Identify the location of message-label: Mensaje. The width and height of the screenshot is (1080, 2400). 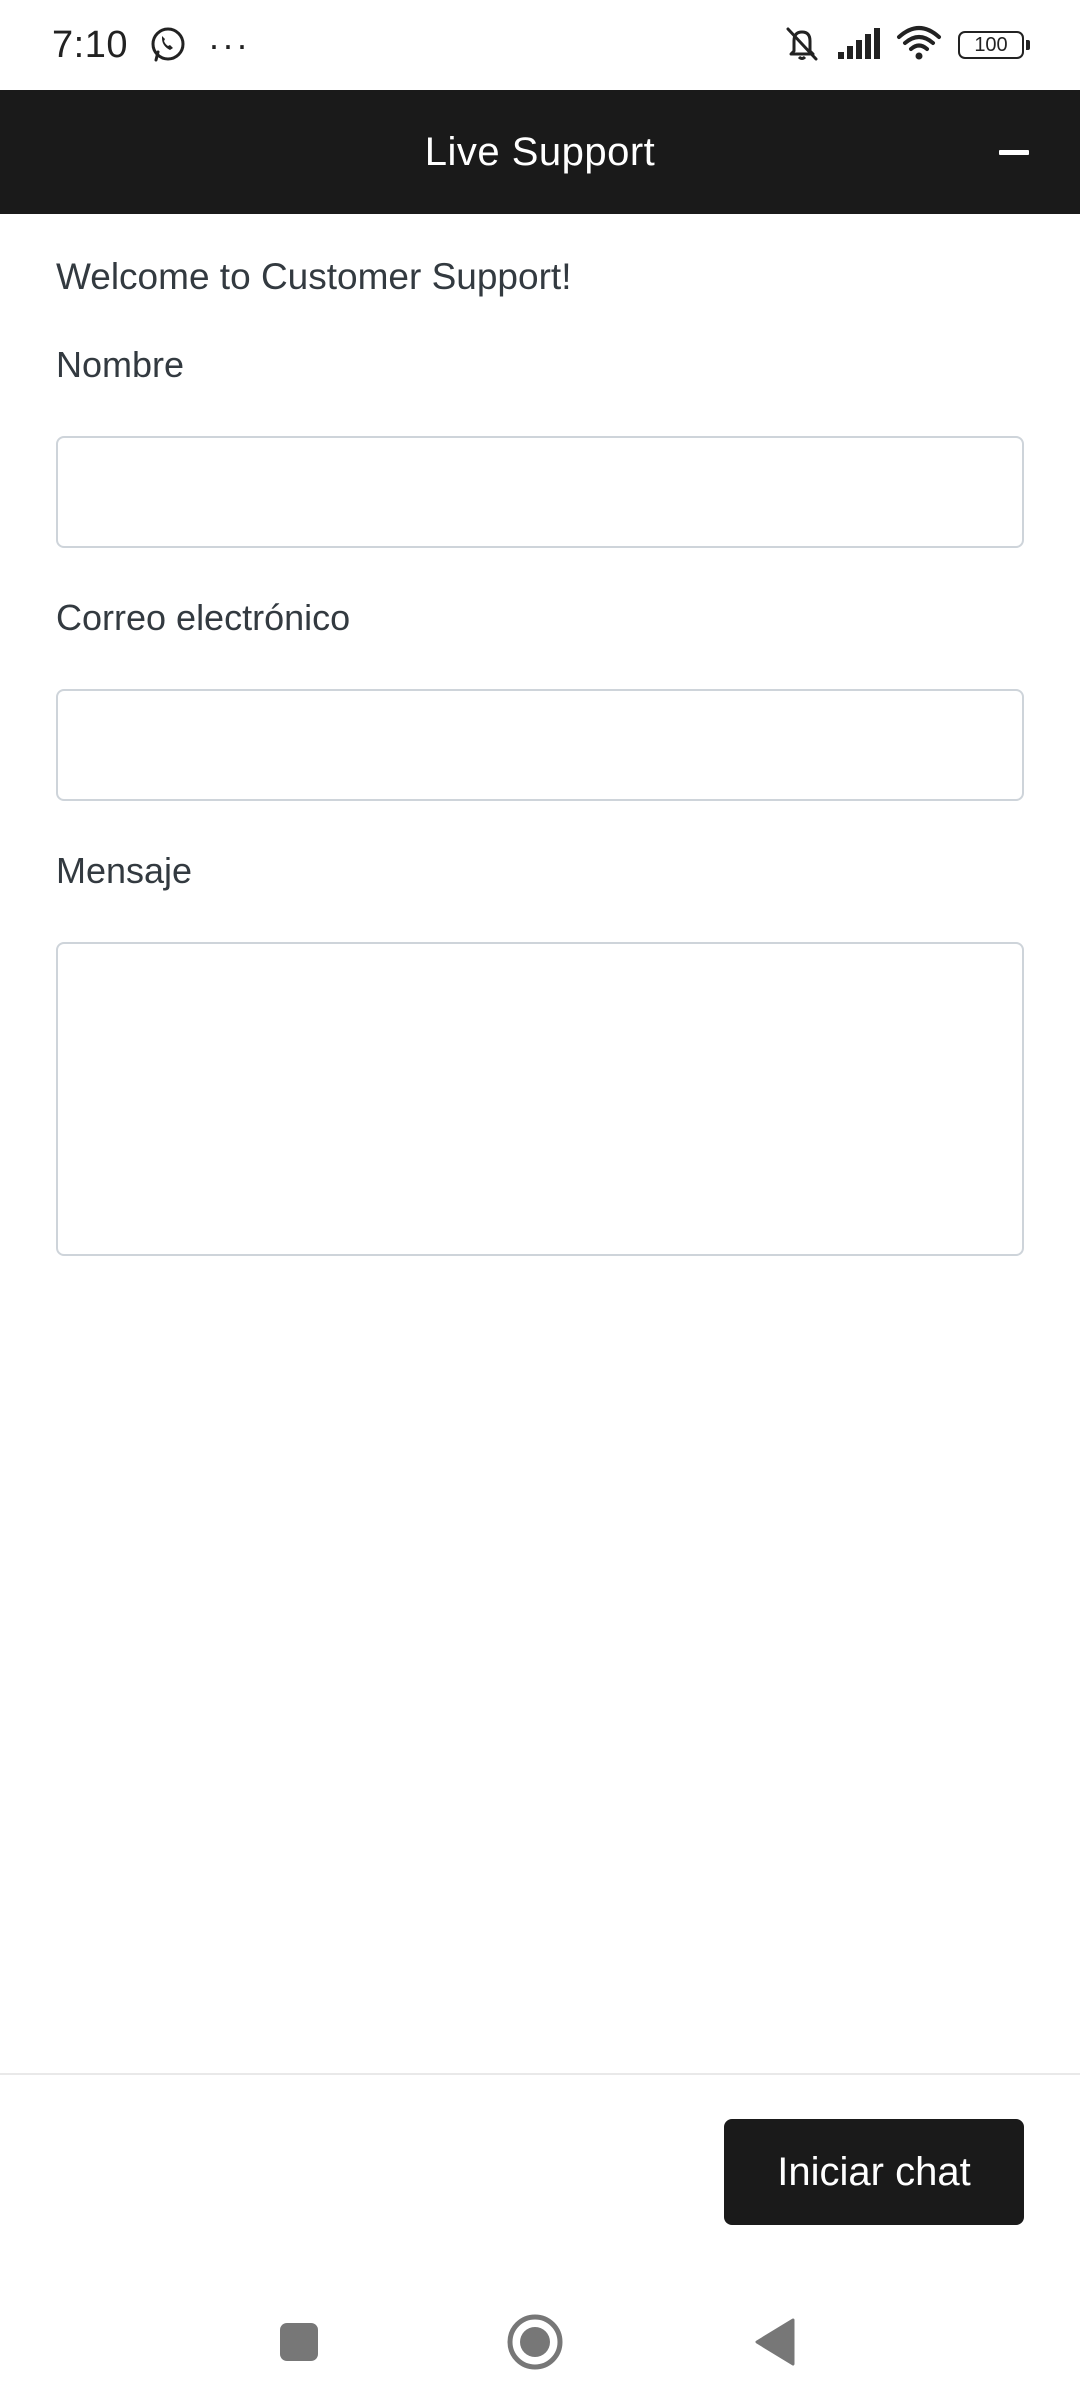
(124, 870).